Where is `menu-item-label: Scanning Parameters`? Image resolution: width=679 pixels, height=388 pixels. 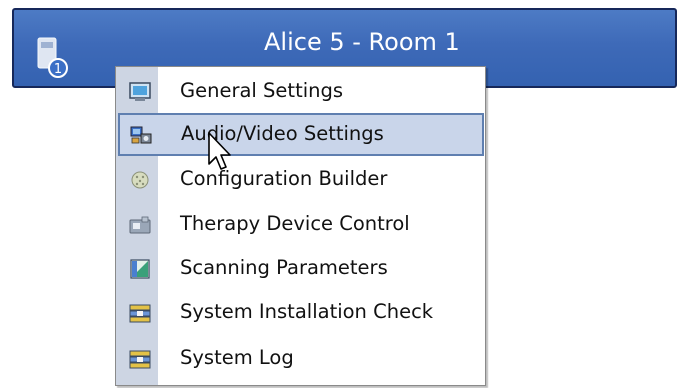
menu-item-label: Scanning Parameters is located at coordinates (284, 267).